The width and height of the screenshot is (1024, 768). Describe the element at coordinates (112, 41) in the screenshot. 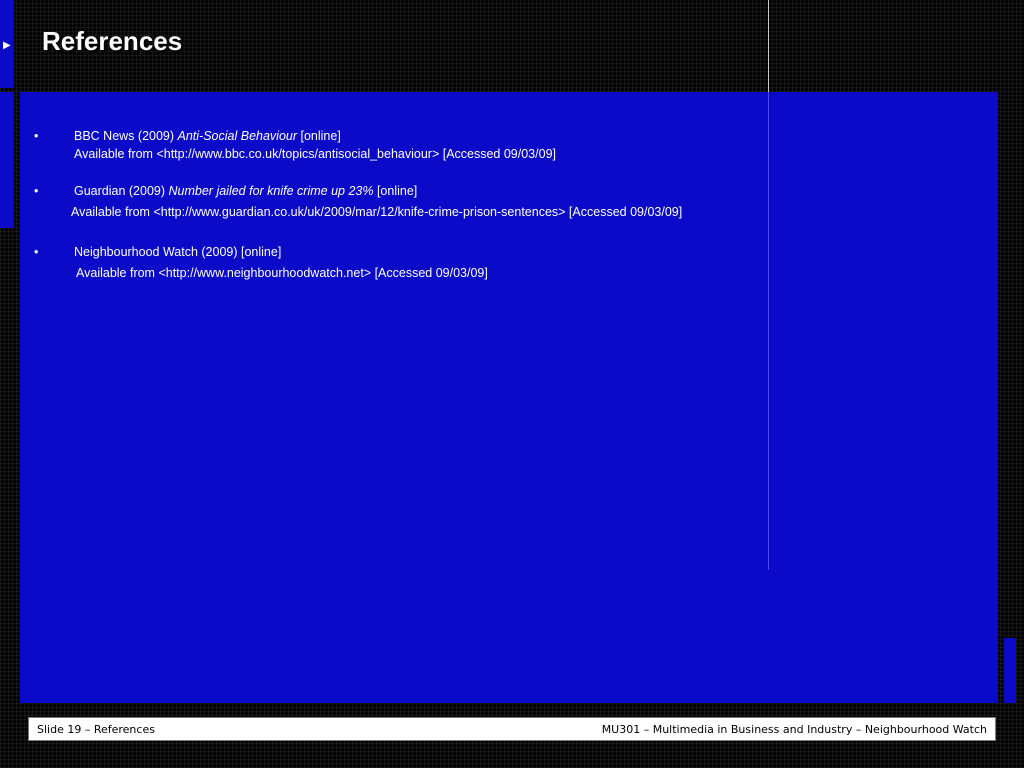

I see `slide-title: References` at that location.